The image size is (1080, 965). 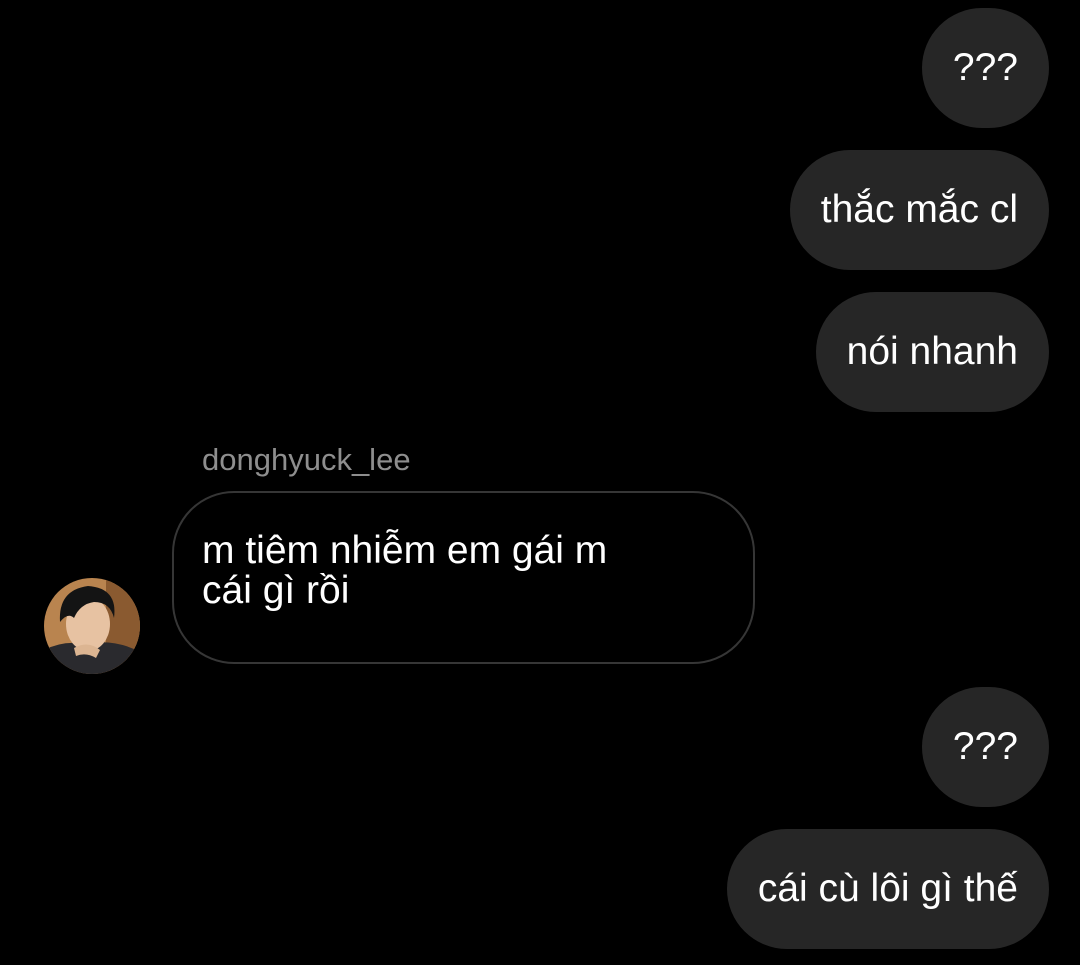 I want to click on outgoing-message: cái cù lôi gì thế, so click(x=887, y=889).